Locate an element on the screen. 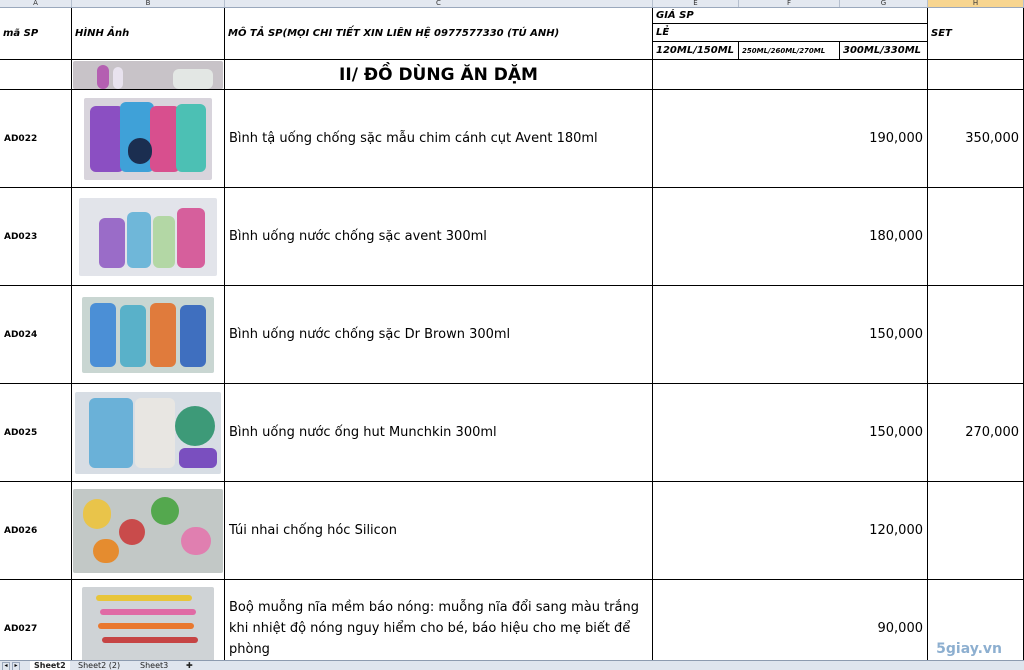 The height and width of the screenshot is (670, 1024). product-price-cell: 180,000 is located at coordinates (790, 237).